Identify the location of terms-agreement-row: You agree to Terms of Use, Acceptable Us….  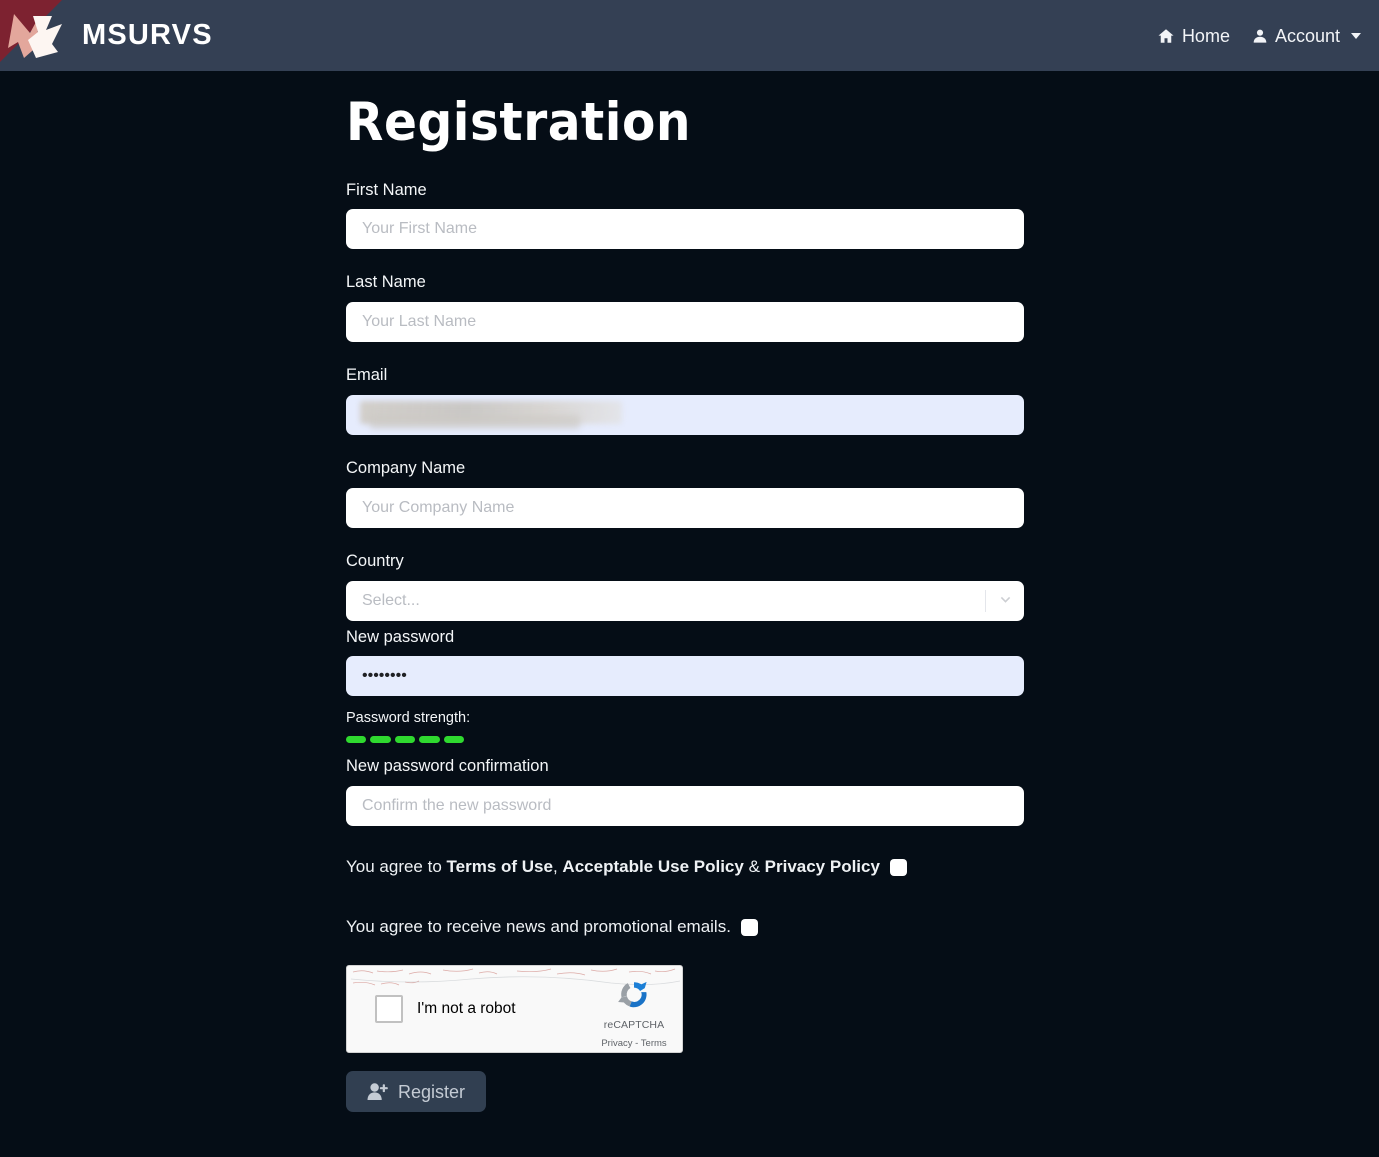
(862, 867).